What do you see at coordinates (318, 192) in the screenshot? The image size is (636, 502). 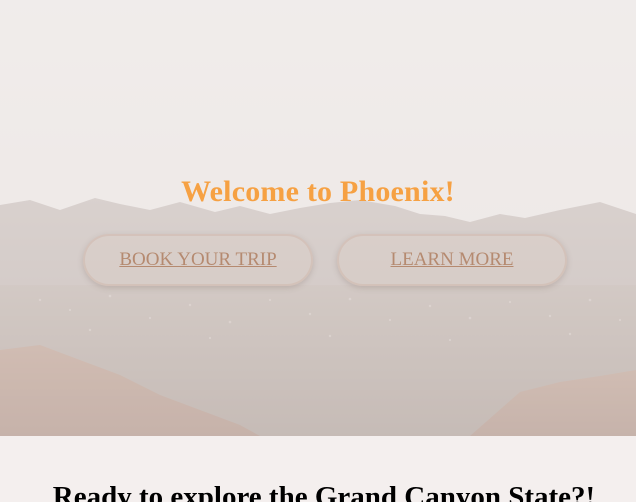 I see `hero-title: Welcome to Phoenix!` at bounding box center [318, 192].